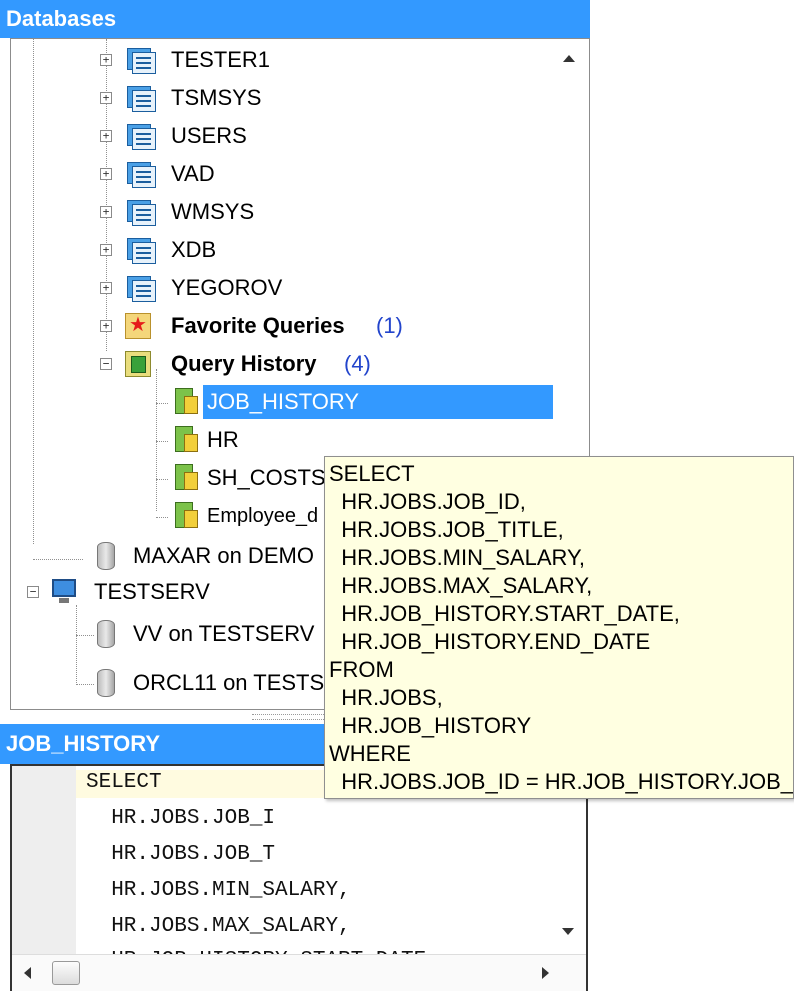  What do you see at coordinates (229, 682) in the screenshot?
I see `database-label: ORCL11 on TESTS` at bounding box center [229, 682].